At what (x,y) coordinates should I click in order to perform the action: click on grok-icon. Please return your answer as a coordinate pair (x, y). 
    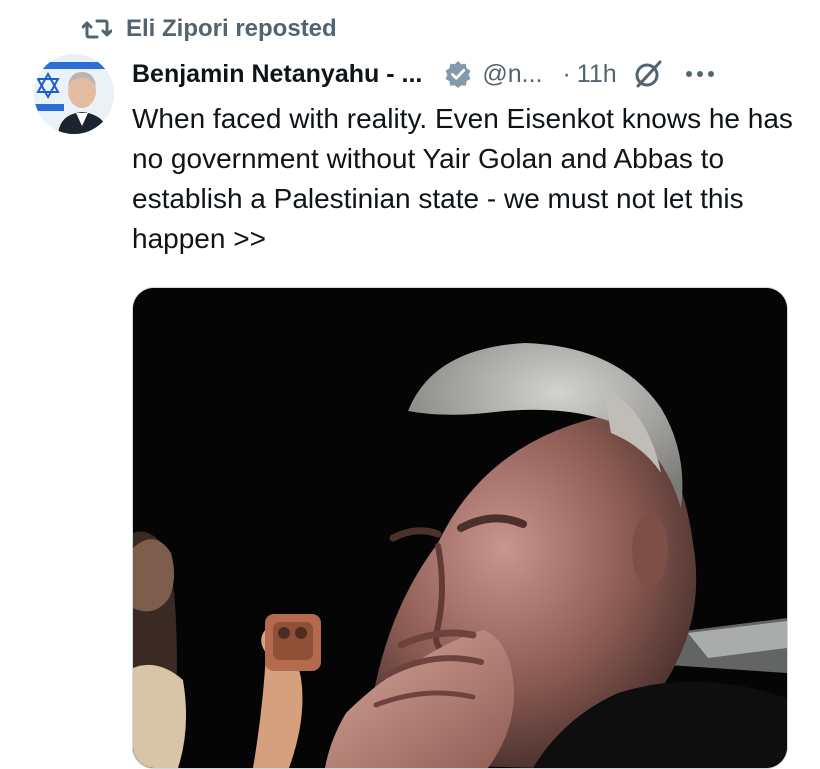
    Looking at the image, I should click on (648, 74).